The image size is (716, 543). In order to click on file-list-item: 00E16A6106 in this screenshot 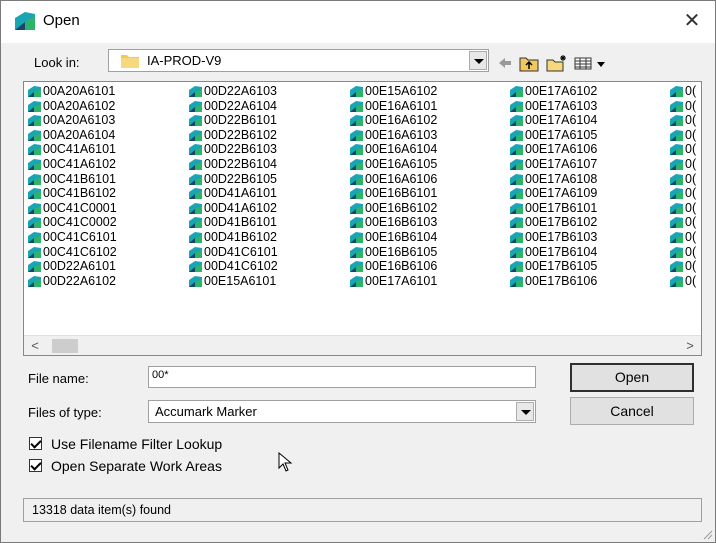, I will do `click(392, 179)`.